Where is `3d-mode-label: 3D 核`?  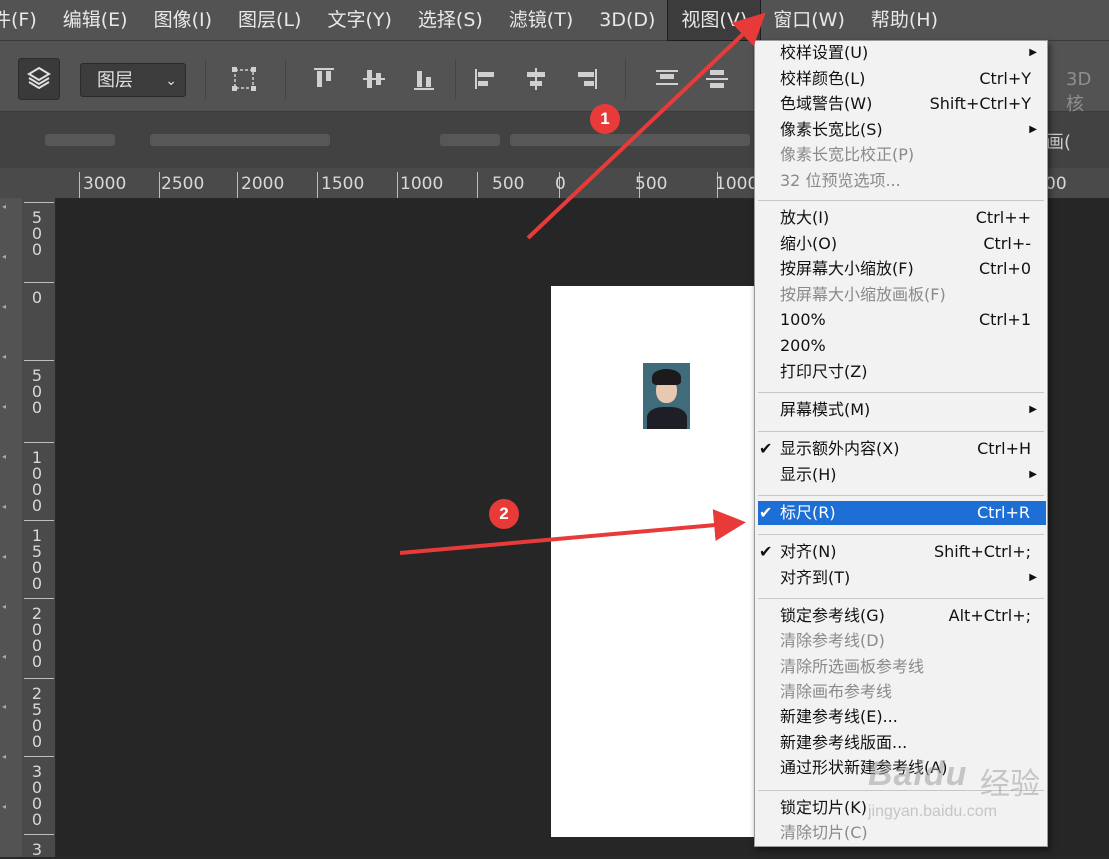
3d-mode-label: 3D 核 is located at coordinates (1087, 92).